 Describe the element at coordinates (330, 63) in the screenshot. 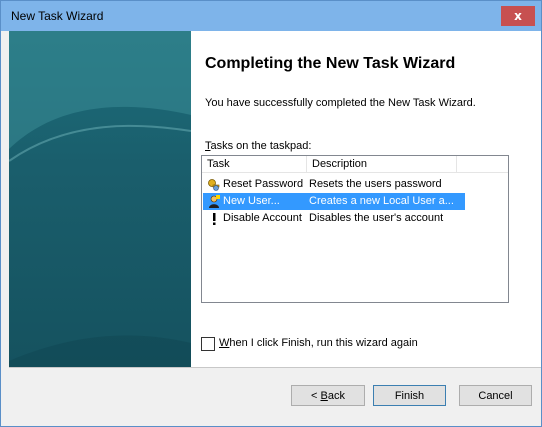

I see `wizard-heading: Completing the New Task Wizard` at that location.